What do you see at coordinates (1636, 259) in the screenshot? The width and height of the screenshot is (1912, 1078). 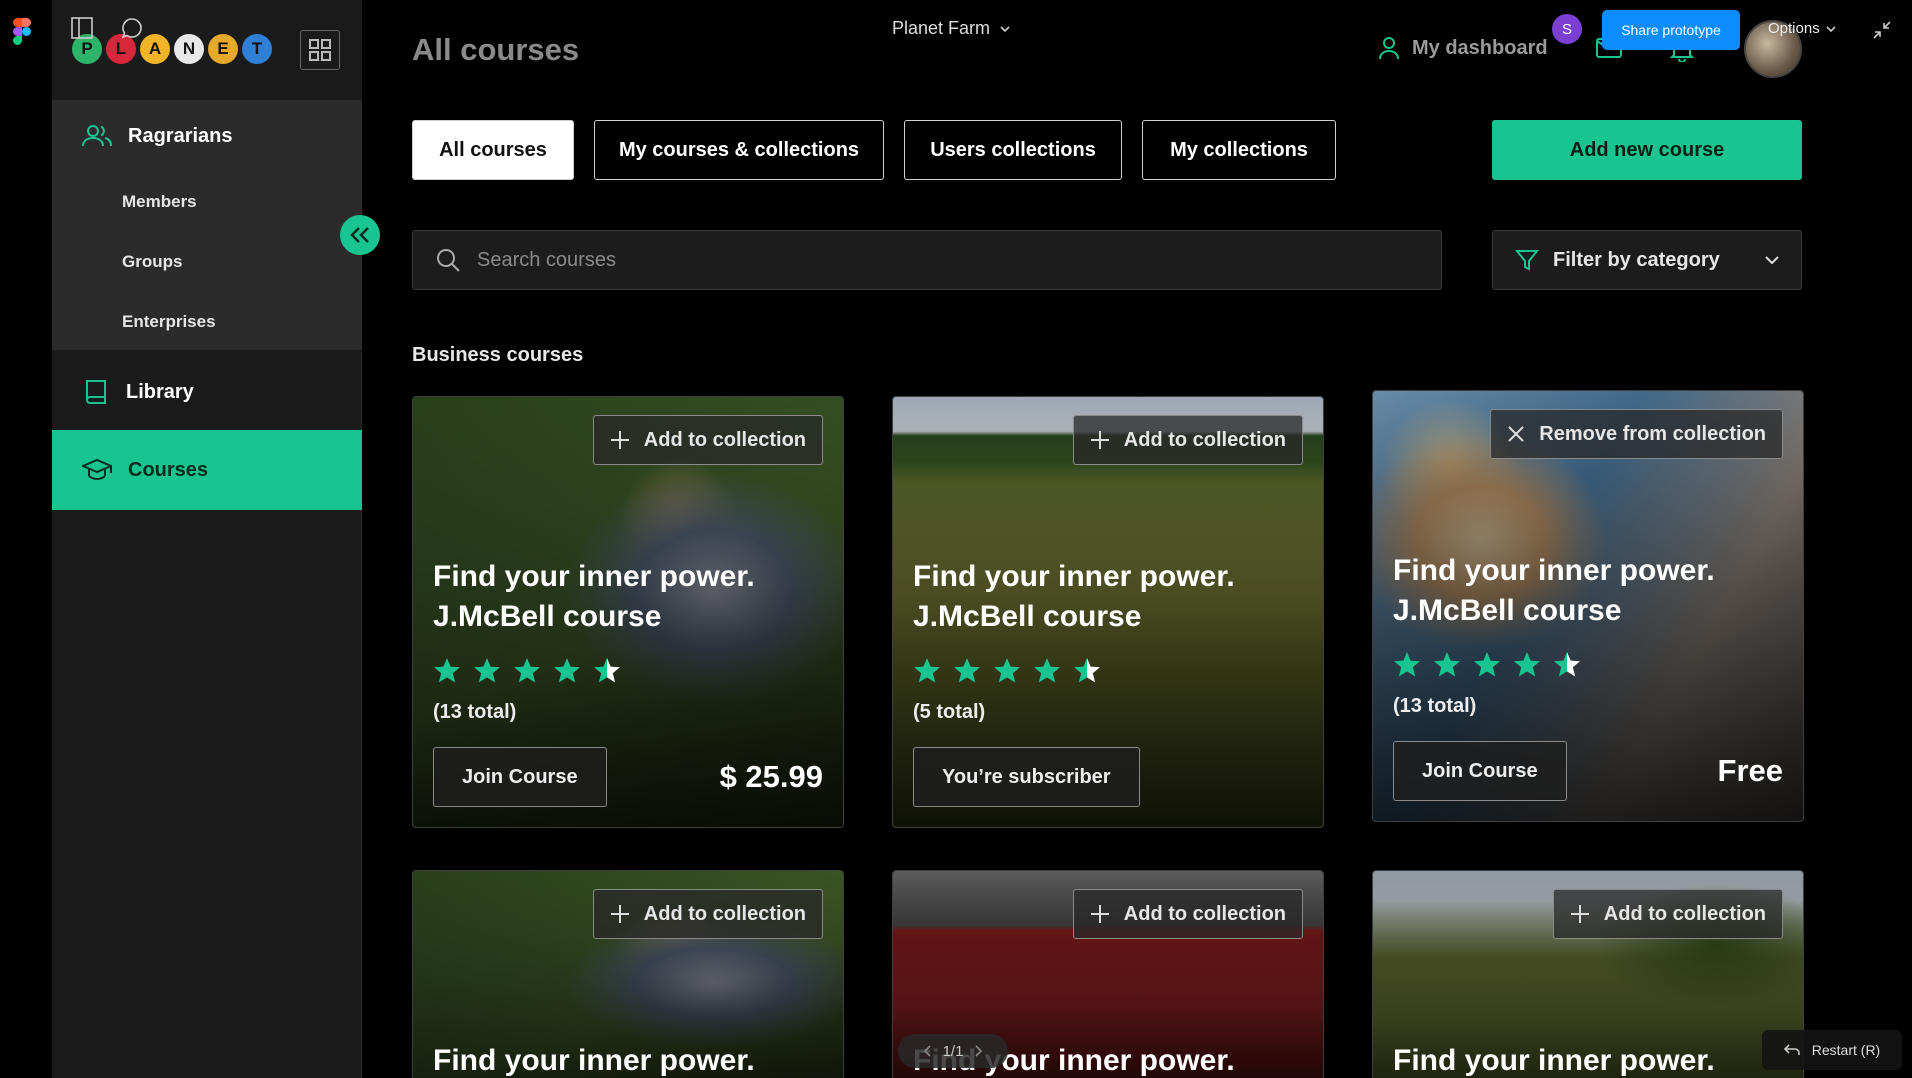 I see `filter-label: Filter by category` at bounding box center [1636, 259].